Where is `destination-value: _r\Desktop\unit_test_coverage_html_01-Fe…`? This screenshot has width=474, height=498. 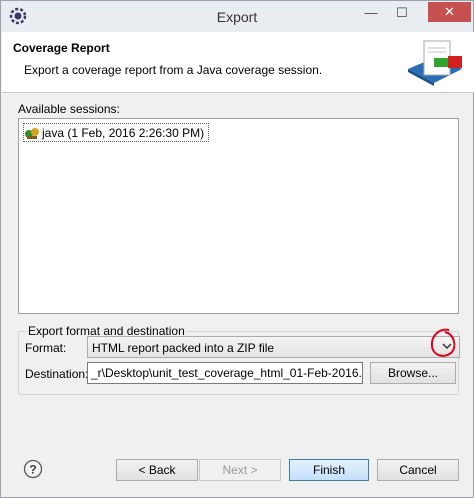 destination-value: _r\Desktop\unit_test_coverage_html_01-Fe… is located at coordinates (227, 373).